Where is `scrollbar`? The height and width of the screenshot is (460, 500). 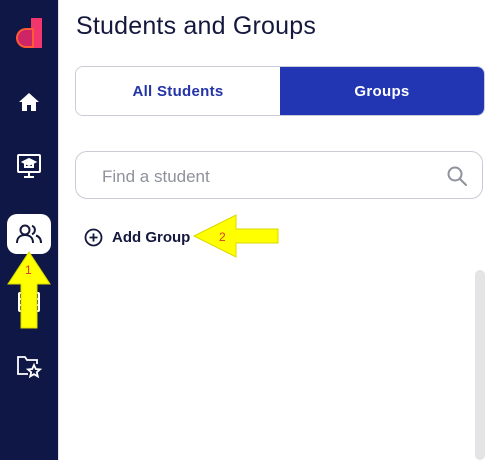 scrollbar is located at coordinates (480, 365).